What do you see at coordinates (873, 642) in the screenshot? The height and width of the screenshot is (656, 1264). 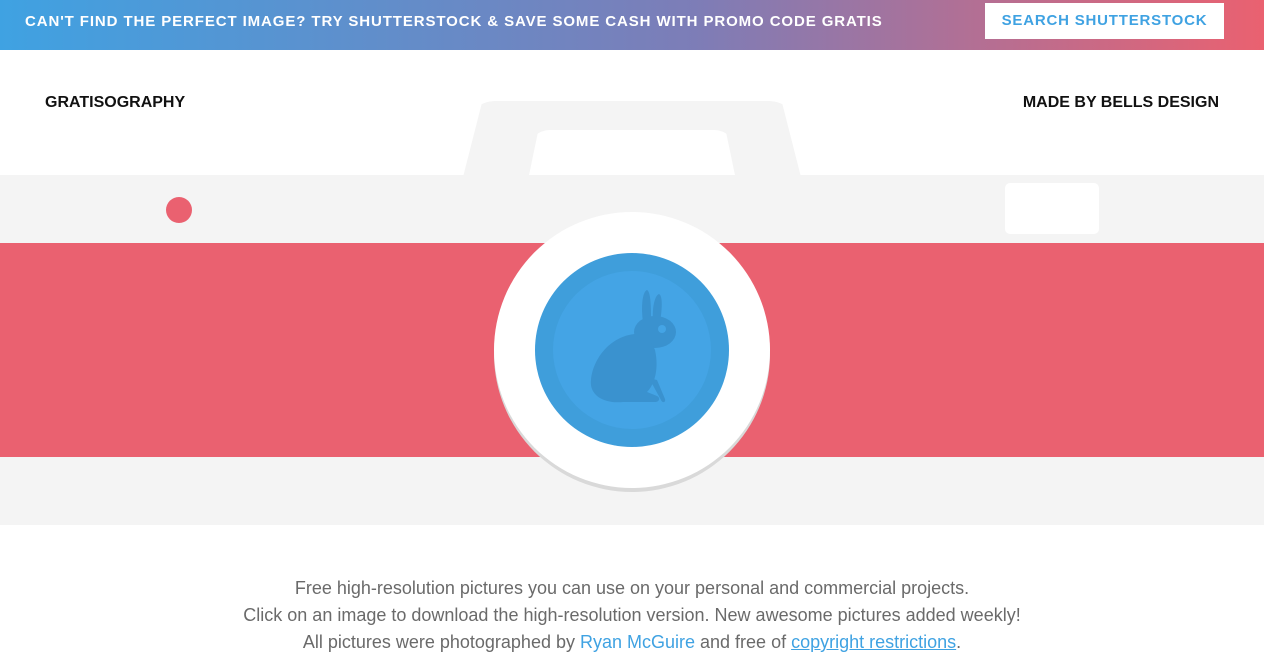 I see `copyright-link: copyright restrictions` at bounding box center [873, 642].